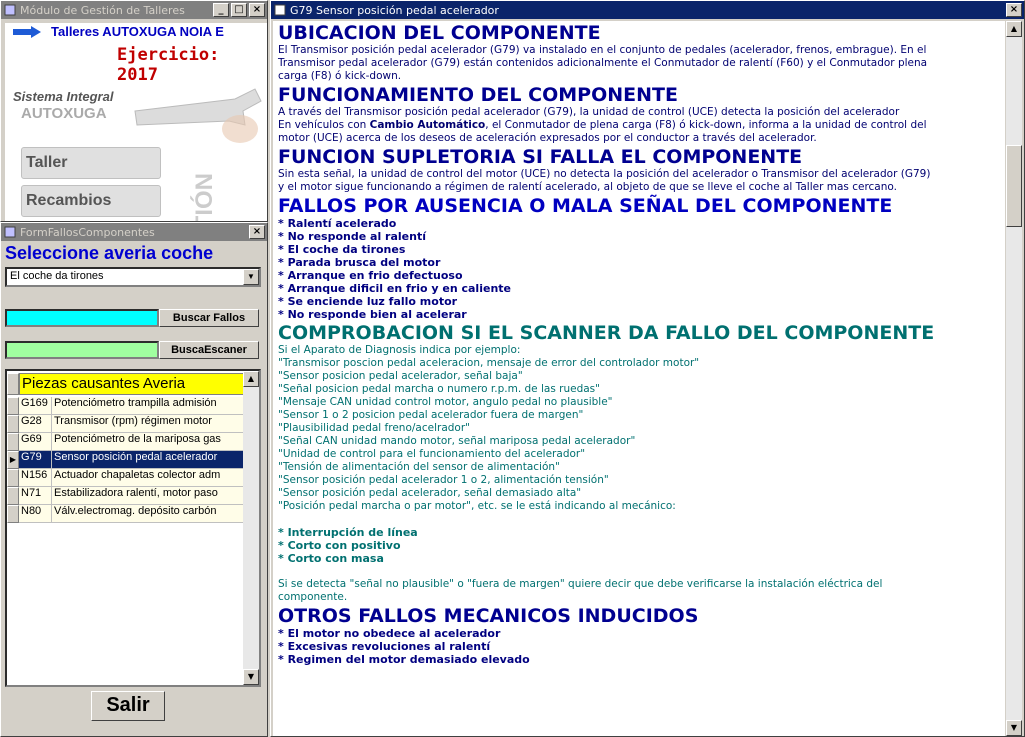 The height and width of the screenshot is (737, 1025). Describe the element at coordinates (359, 262) in the screenshot. I see `list-item: * Parada brusca del motor` at that location.